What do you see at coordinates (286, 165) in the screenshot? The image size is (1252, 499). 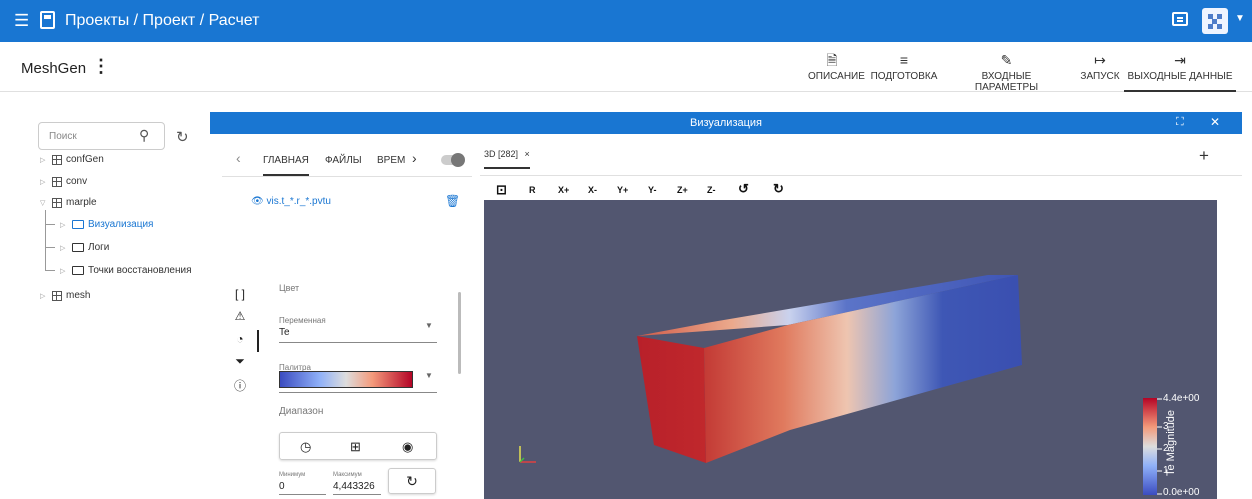 I see `tab-main: ГЛАВНАЯ` at bounding box center [286, 165].